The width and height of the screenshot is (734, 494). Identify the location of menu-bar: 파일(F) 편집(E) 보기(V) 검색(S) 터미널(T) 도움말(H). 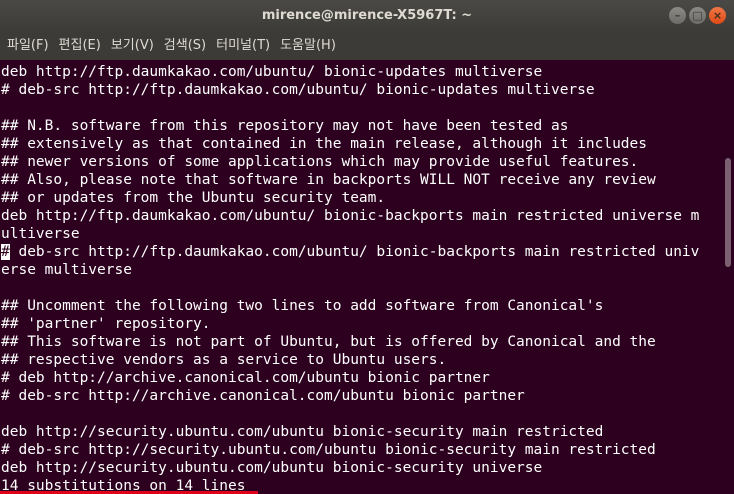
(367, 46).